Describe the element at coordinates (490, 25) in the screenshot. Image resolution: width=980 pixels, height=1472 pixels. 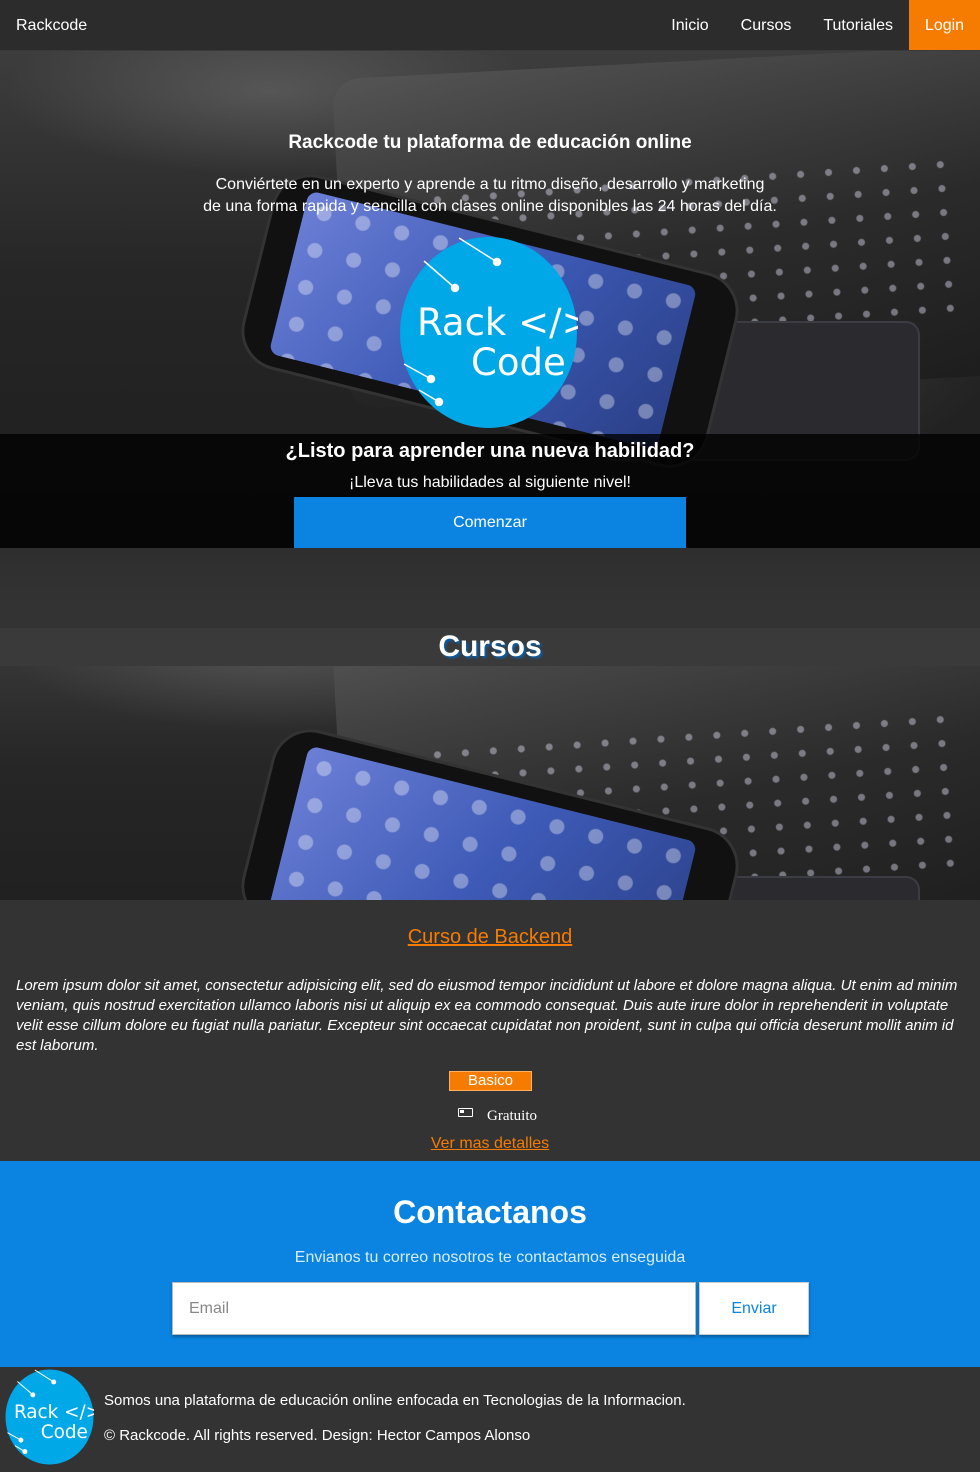
I see `top-navbar: Rackcode Inicio Cursos Tutoriales Login` at that location.